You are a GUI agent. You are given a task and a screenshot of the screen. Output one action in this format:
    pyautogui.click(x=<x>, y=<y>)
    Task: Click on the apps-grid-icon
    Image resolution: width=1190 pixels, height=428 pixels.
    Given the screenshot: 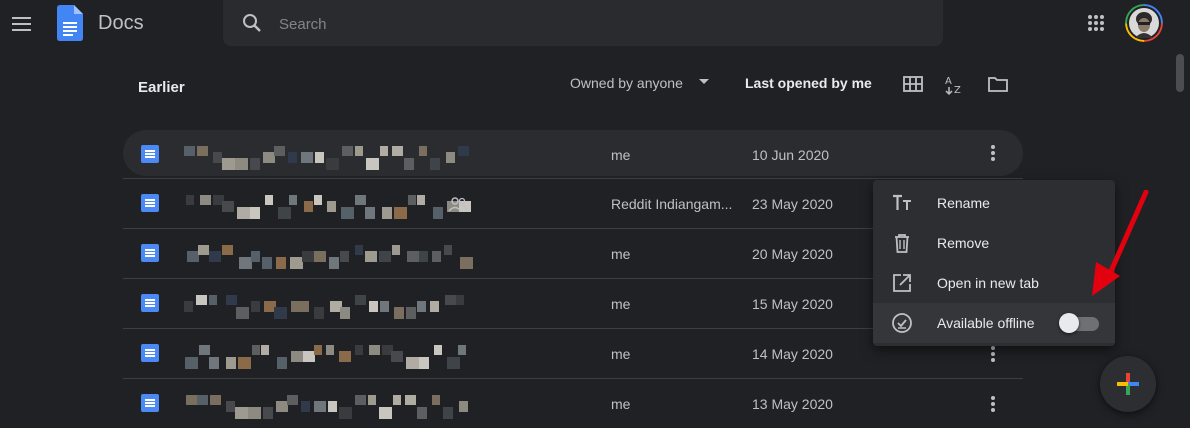 What is the action you would take?
    pyautogui.click(x=1096, y=23)
    